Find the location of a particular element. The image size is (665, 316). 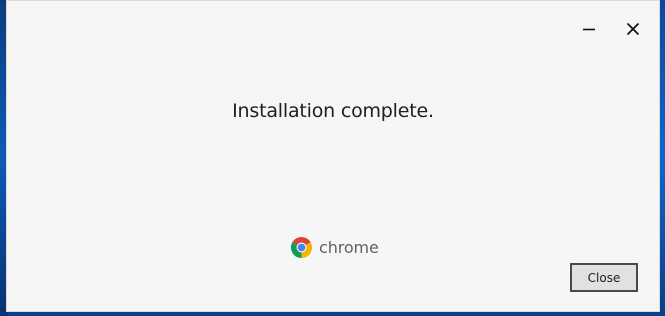

brand-lockup: chrome is located at coordinates (334, 247).